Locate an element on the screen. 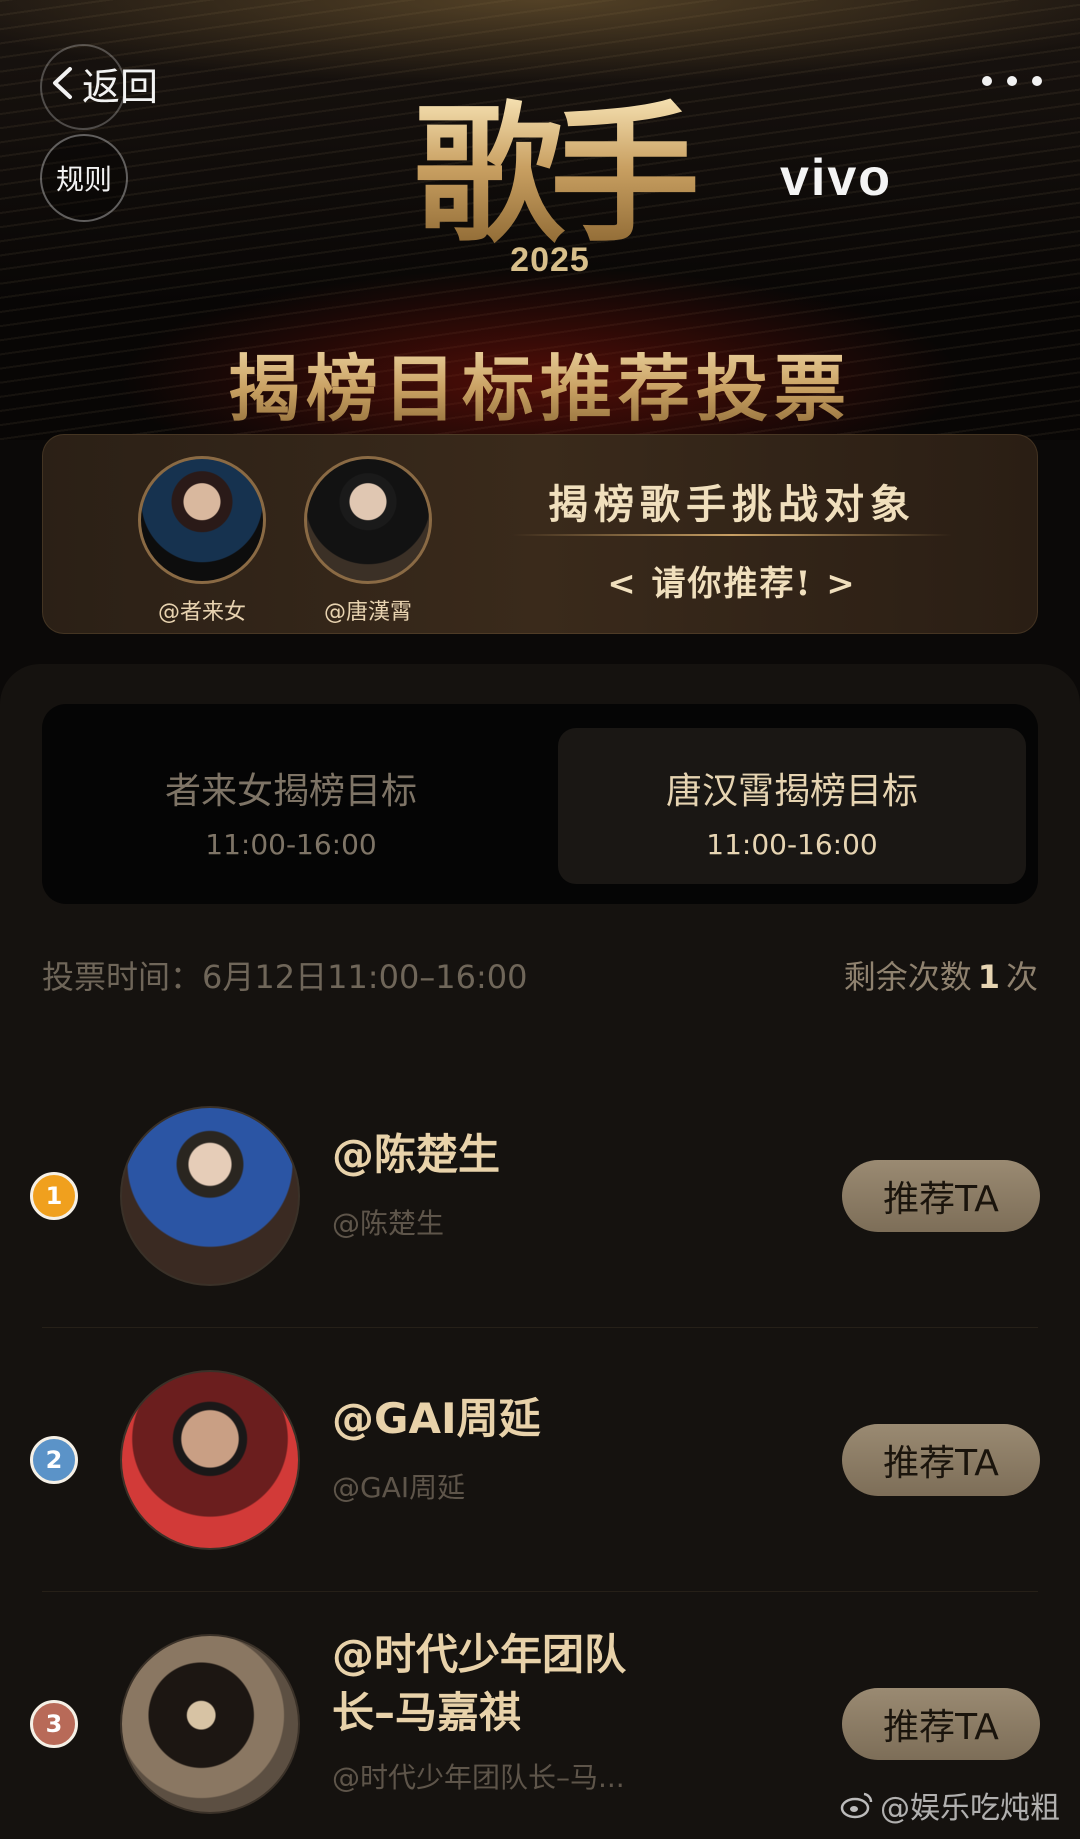 This screenshot has width=1080, height=1839. candidate-name: @GAI周延 is located at coordinates (436, 1418).